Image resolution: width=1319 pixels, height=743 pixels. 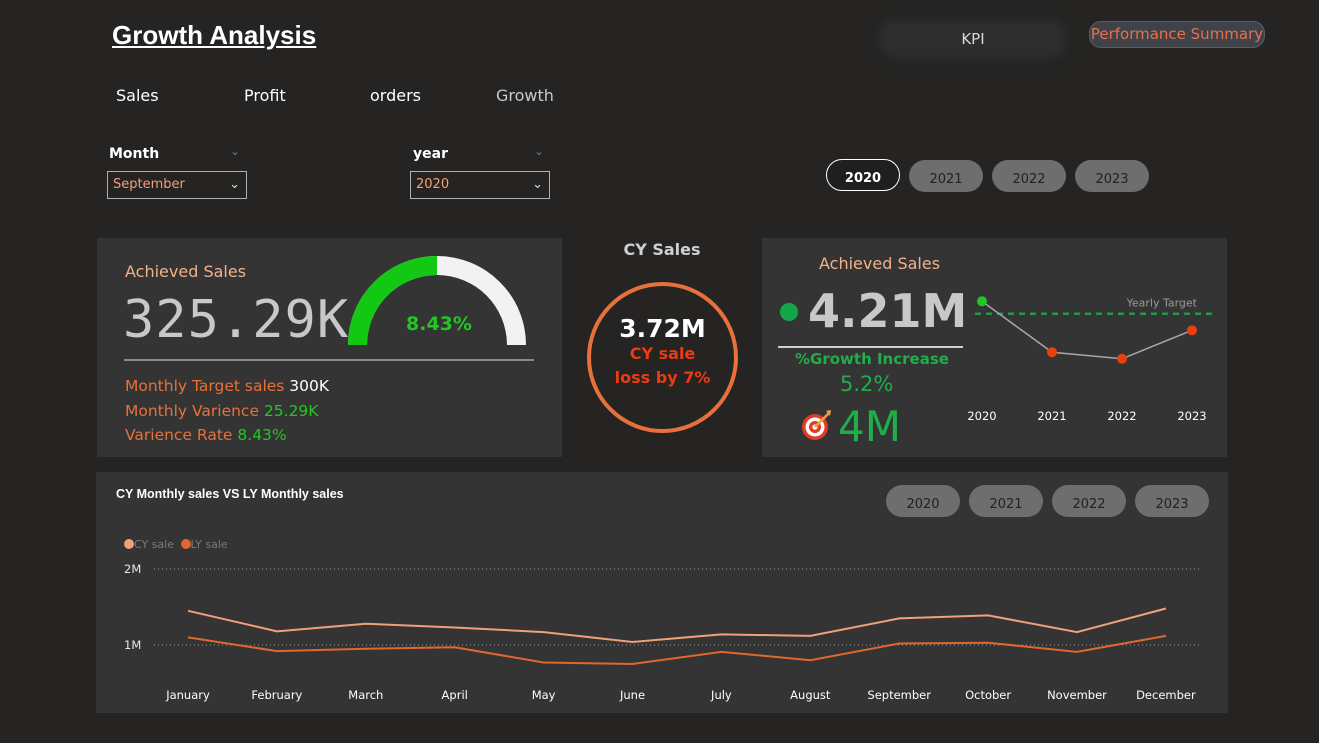 I want to click on y-tick-label: 1M, so click(x=132, y=645).